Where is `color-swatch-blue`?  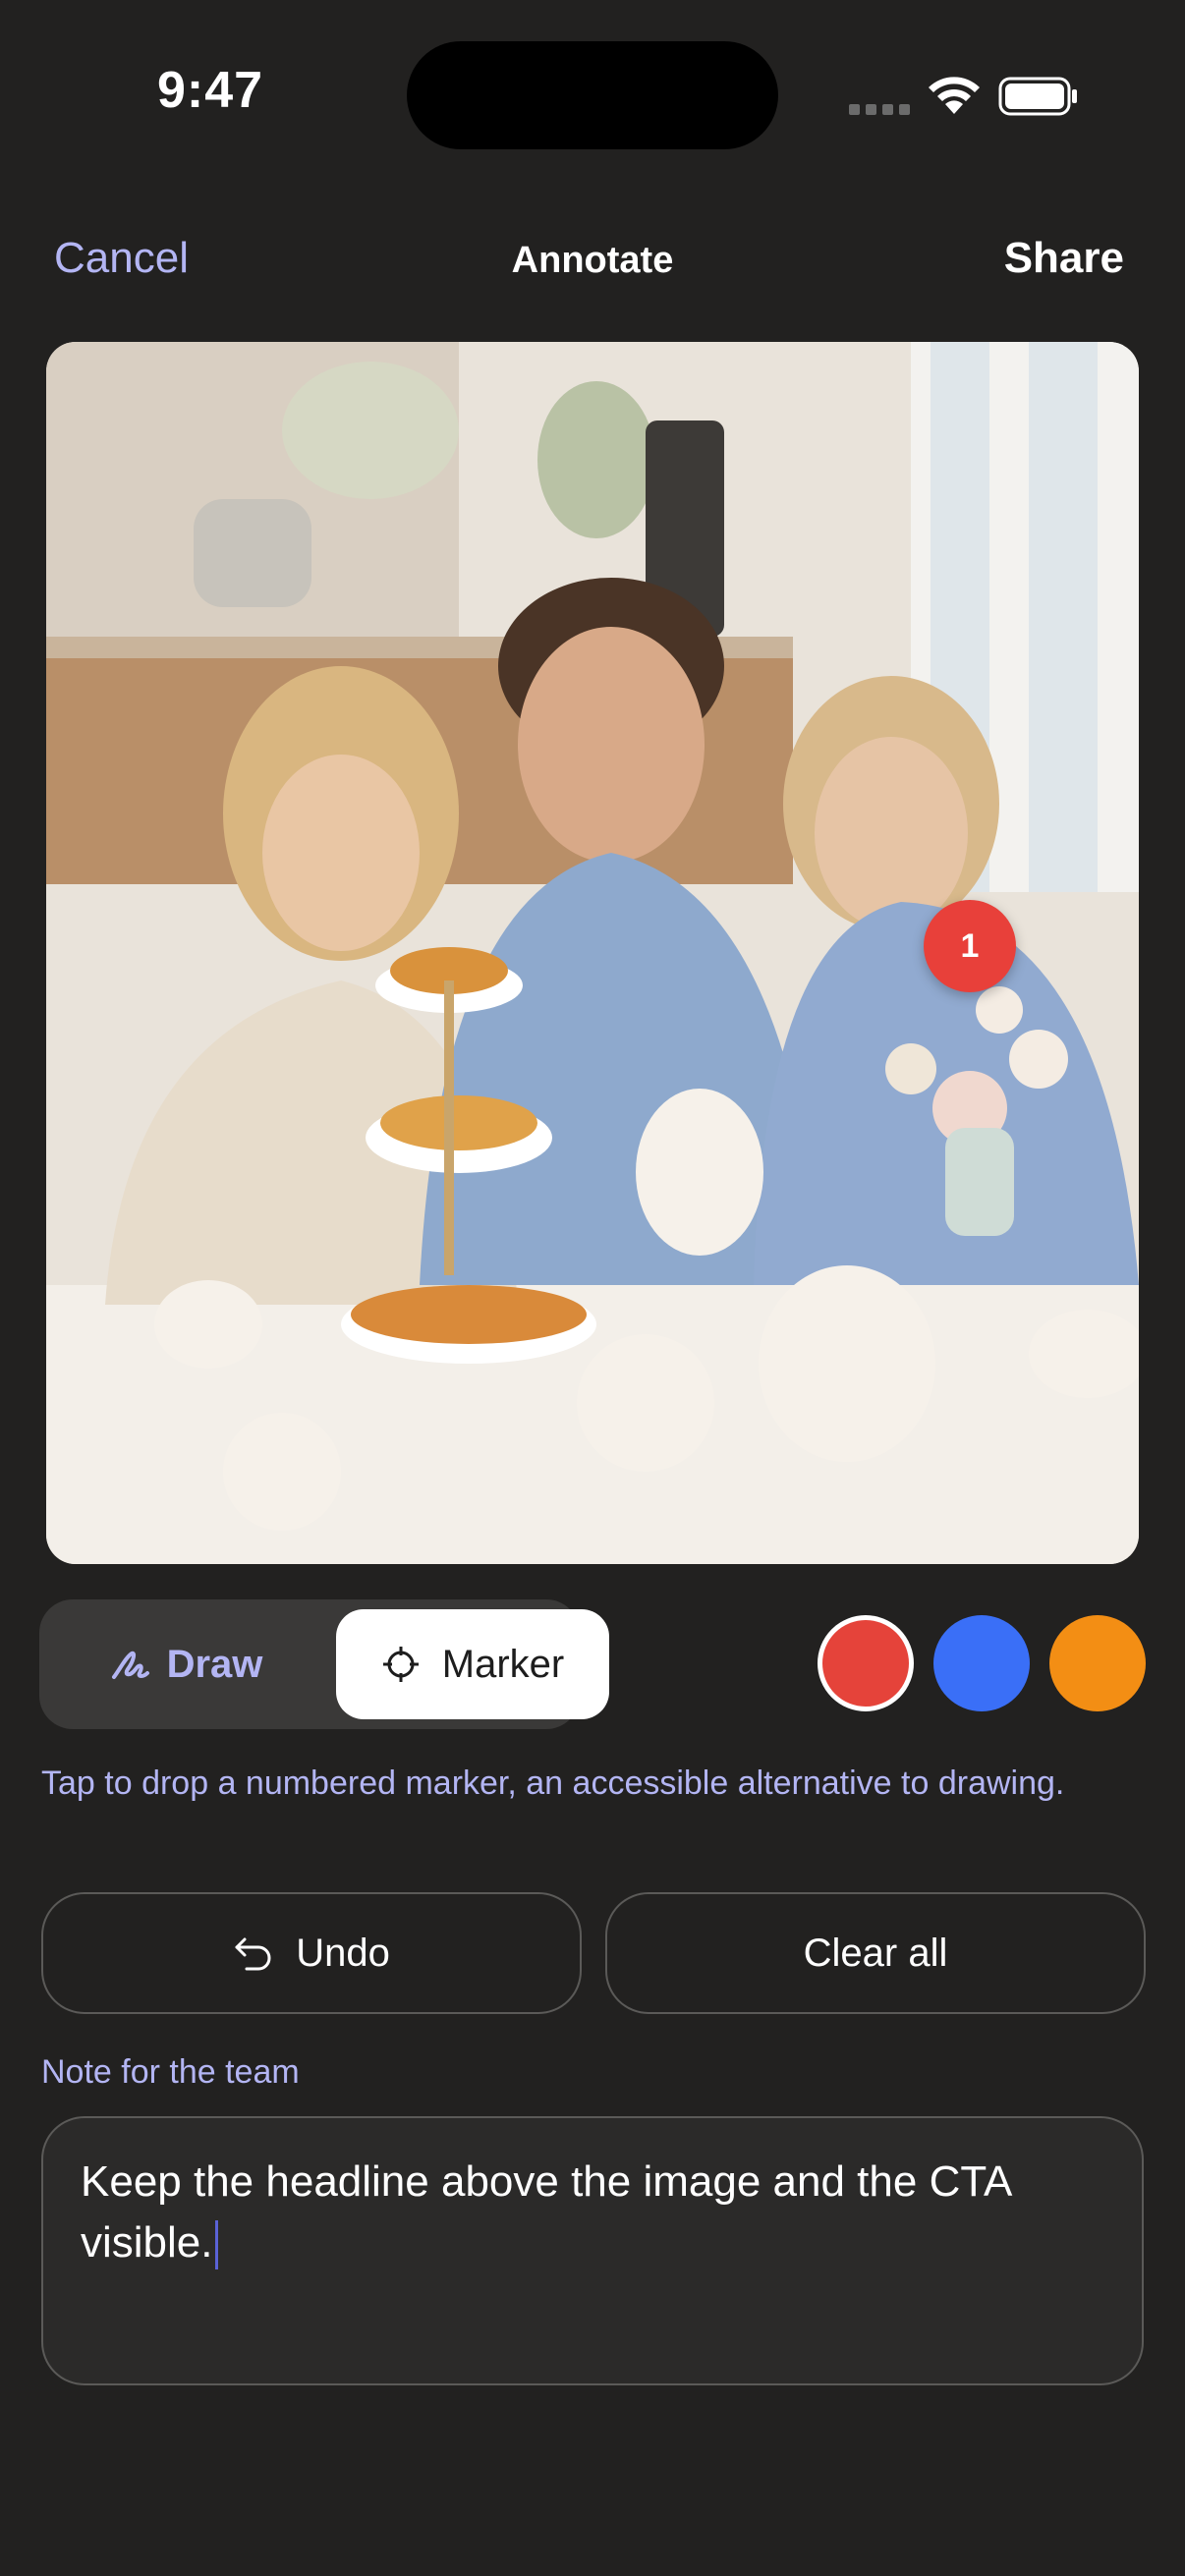 color-swatch-blue is located at coordinates (982, 1663).